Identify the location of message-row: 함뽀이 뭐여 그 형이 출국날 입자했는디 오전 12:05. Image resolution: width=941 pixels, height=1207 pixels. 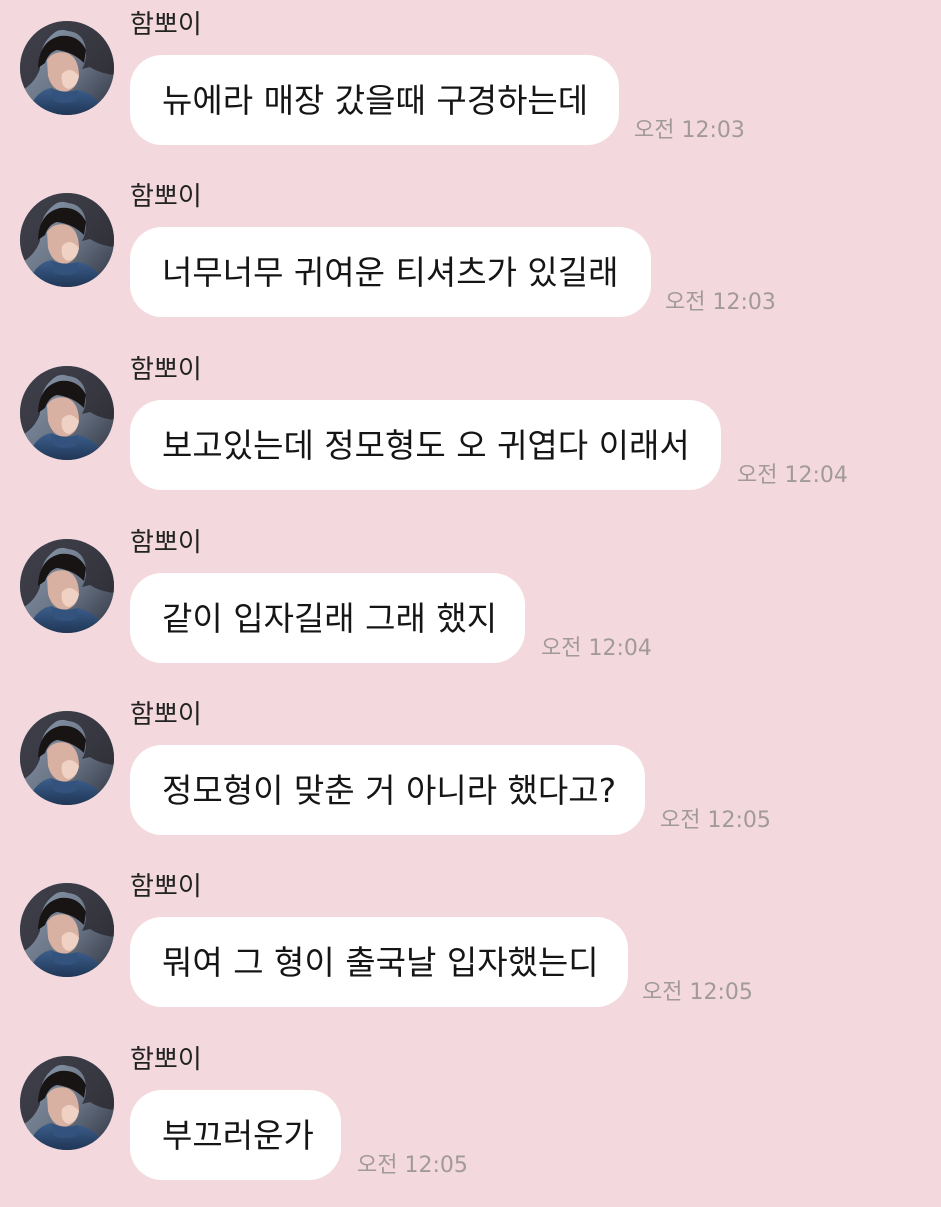
(470, 948).